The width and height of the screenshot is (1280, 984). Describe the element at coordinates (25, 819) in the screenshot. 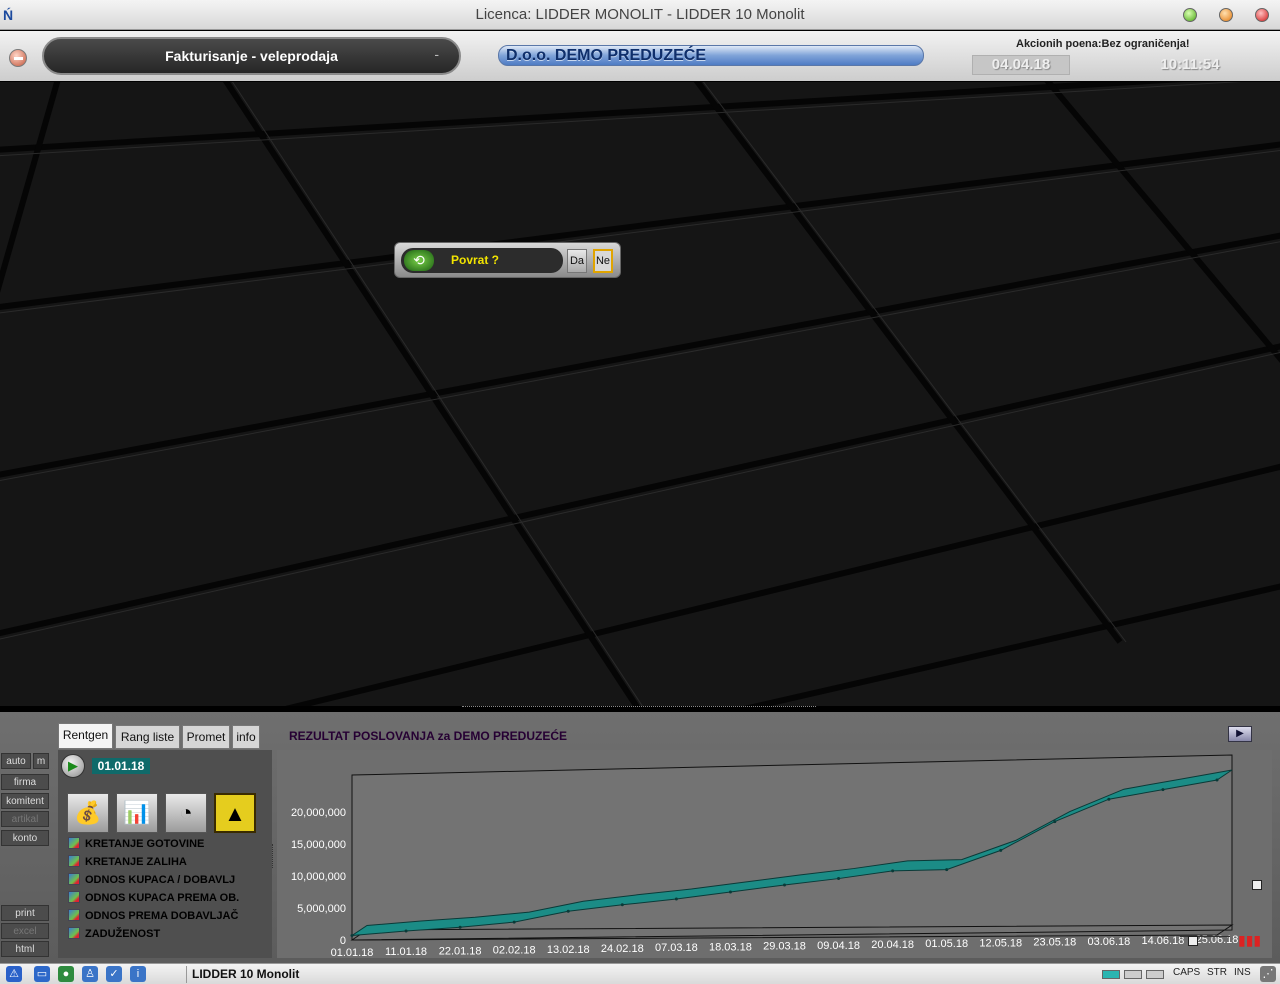

I see `artikal-button: artikal` at that location.